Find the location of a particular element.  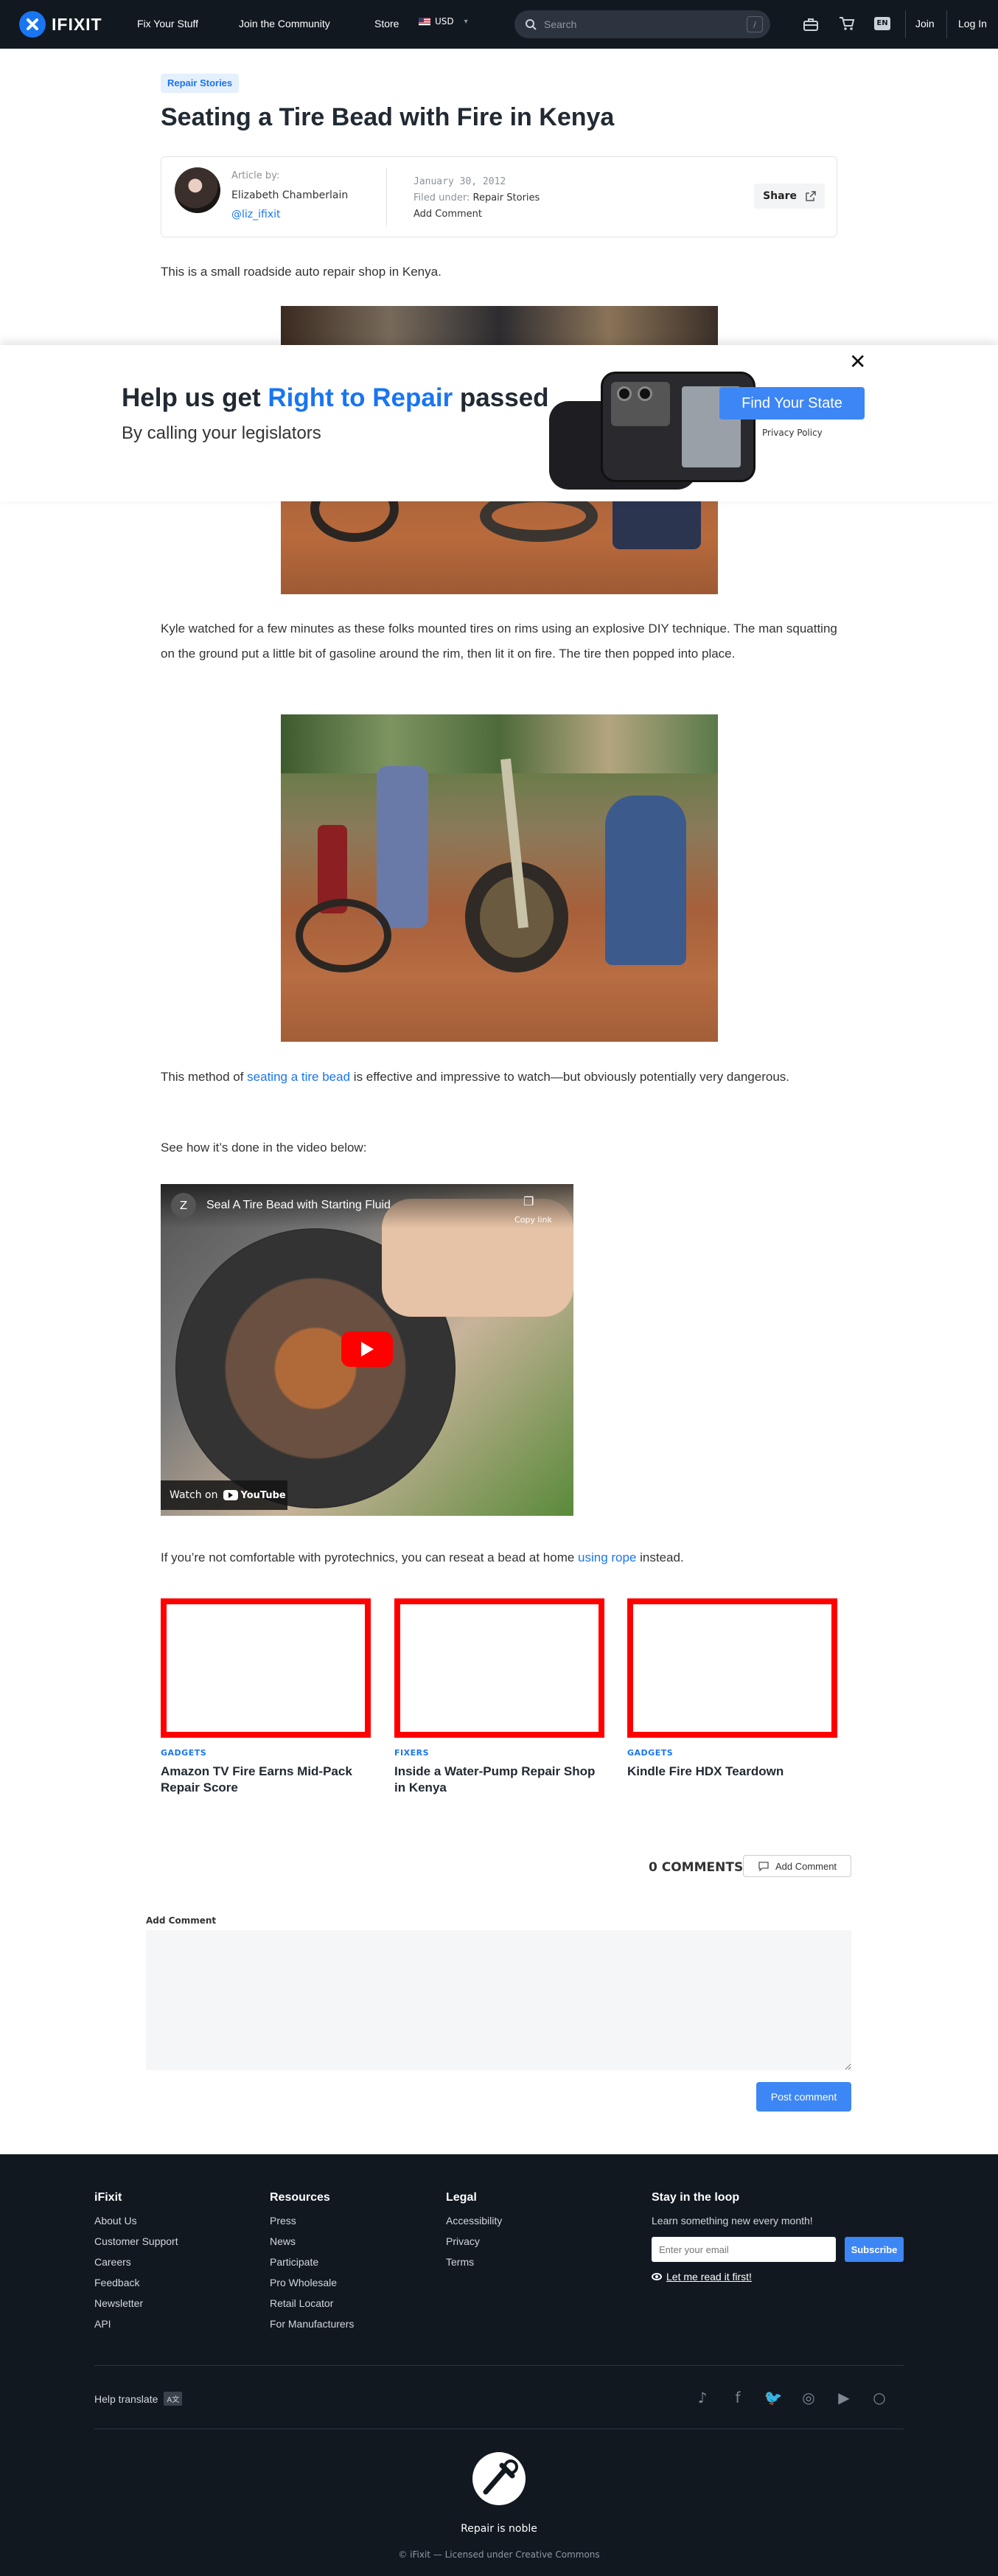

help-translate-label: Help translate is located at coordinates (126, 2398).